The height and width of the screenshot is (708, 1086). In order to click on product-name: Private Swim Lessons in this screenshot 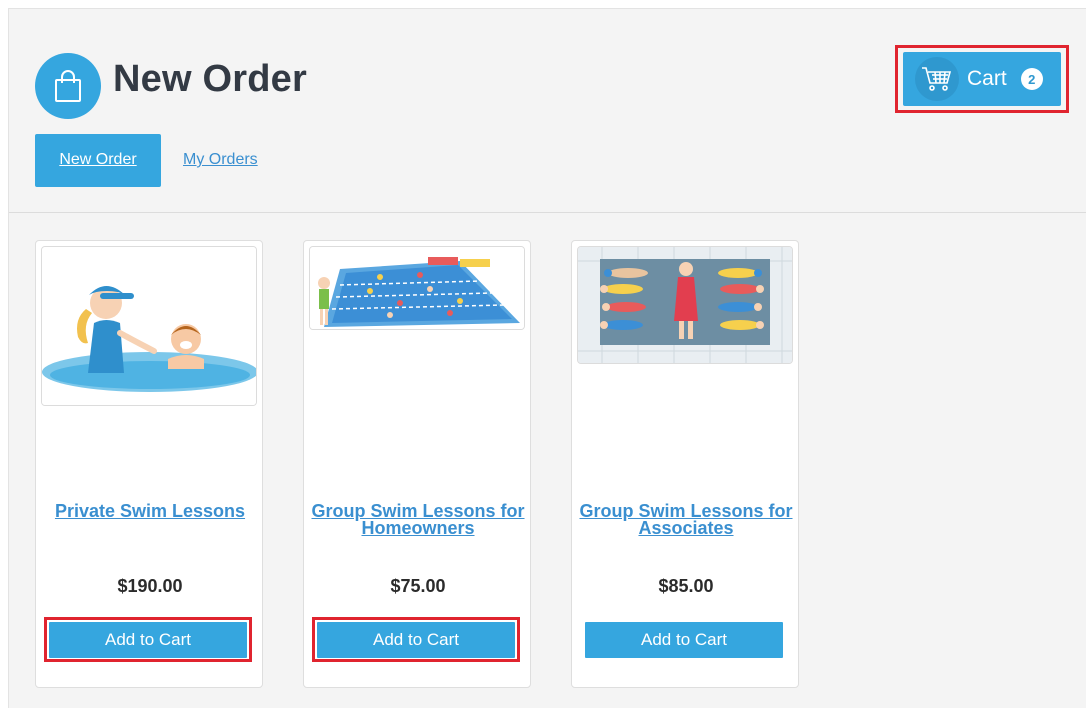, I will do `click(150, 511)`.